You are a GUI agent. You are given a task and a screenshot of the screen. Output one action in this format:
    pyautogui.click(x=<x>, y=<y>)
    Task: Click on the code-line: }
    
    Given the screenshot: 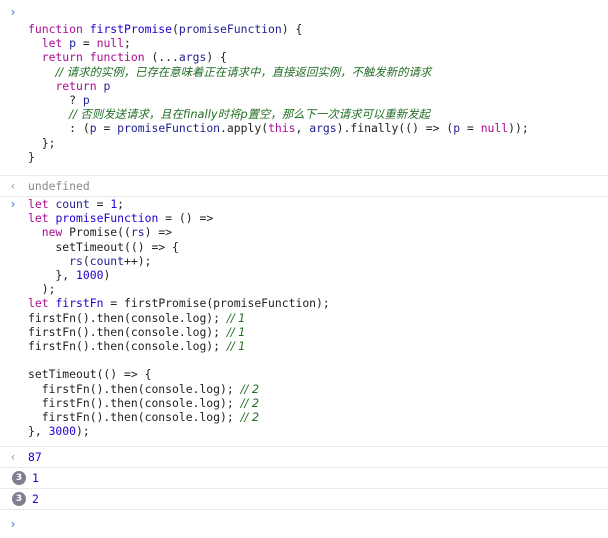 What is the action you would take?
    pyautogui.click(x=278, y=157)
    